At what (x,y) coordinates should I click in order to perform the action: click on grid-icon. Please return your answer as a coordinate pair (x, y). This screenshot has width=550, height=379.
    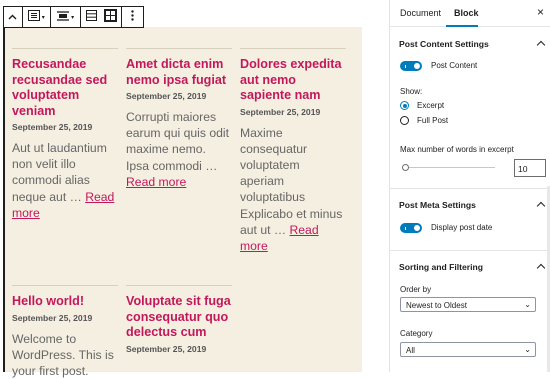
    Looking at the image, I should click on (110, 17).